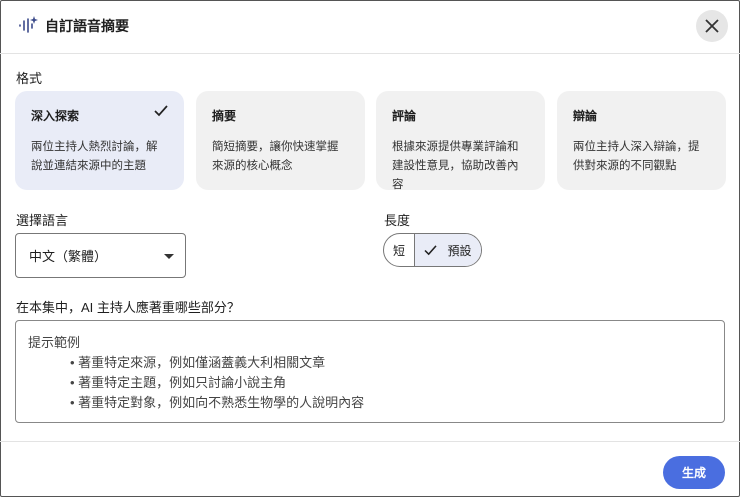  I want to click on dialog-title: 自訂語音摘要, so click(87, 26).